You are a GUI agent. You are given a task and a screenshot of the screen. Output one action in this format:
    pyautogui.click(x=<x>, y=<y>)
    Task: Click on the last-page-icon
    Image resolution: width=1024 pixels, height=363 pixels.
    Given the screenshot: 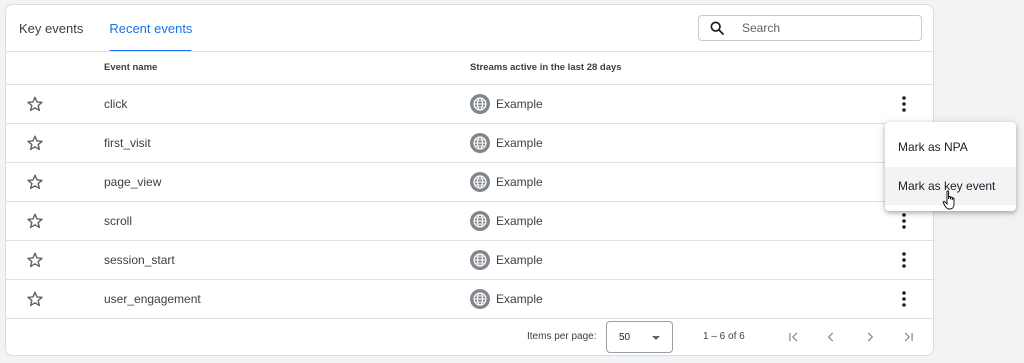 What is the action you would take?
    pyautogui.click(x=908, y=337)
    